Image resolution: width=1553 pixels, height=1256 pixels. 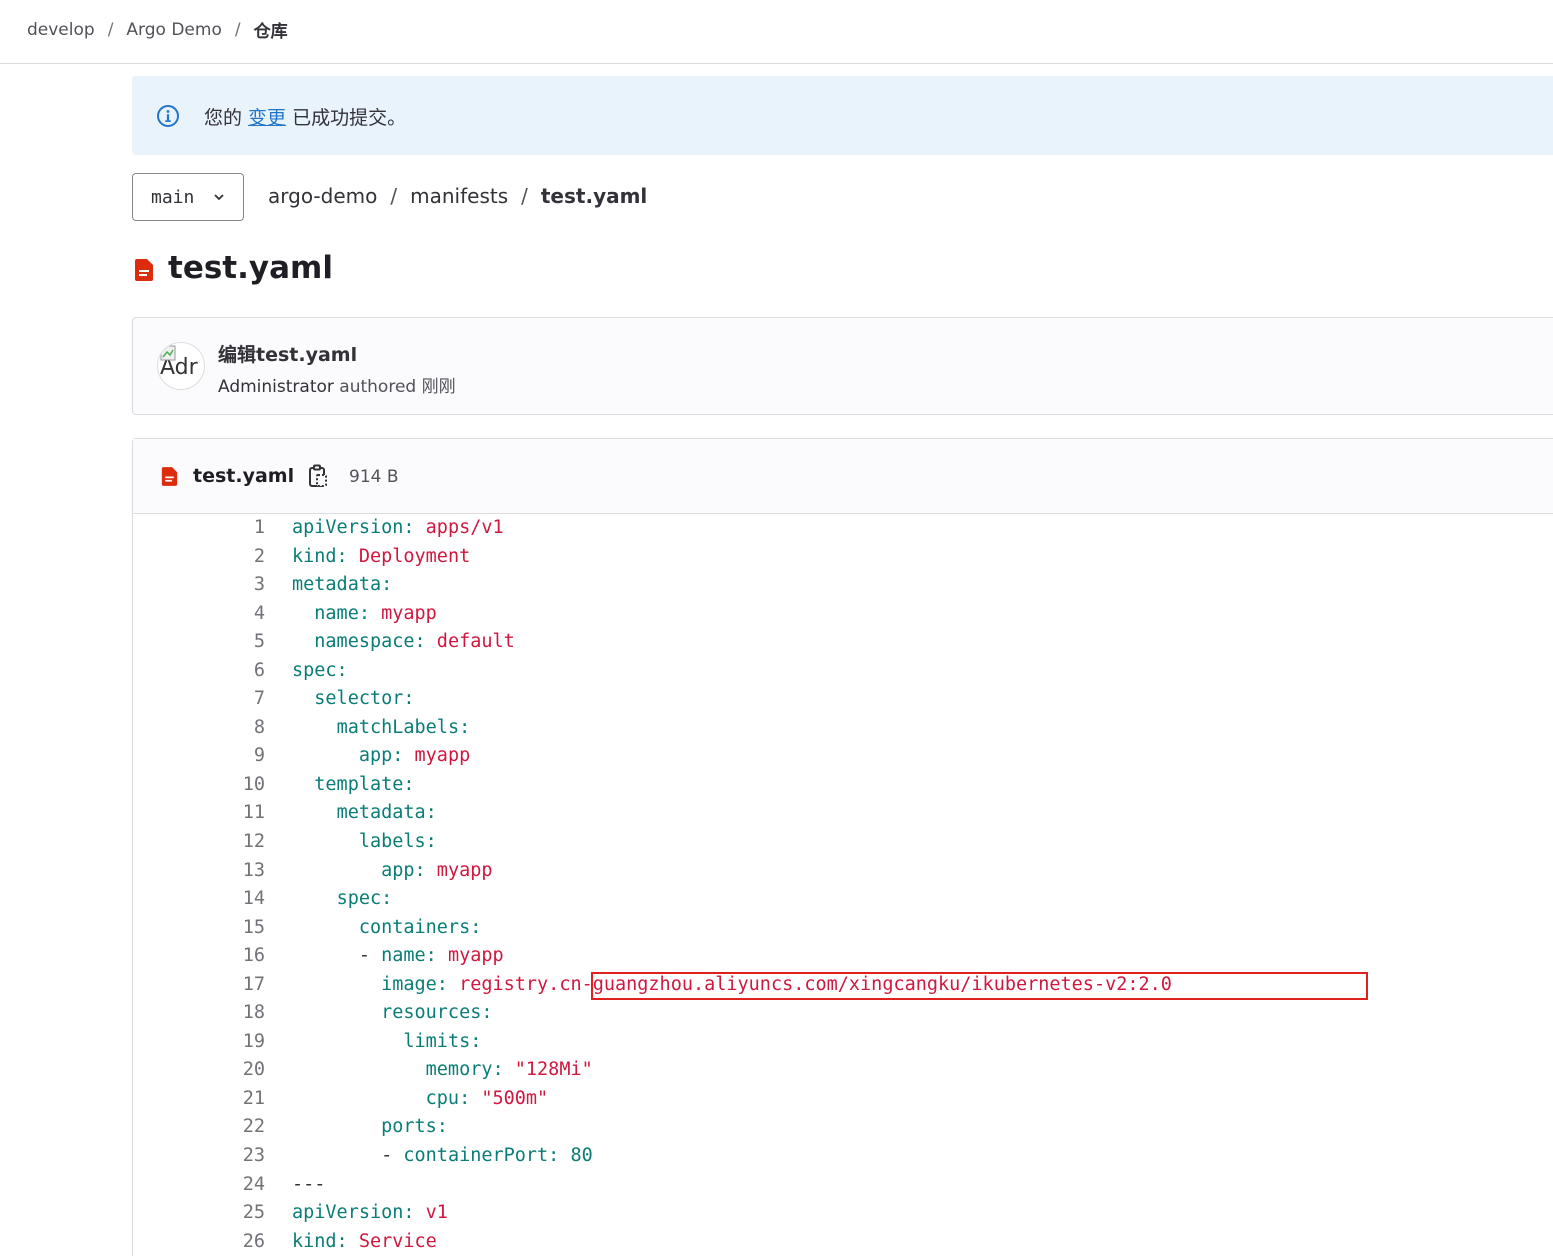 I want to click on yaml-key: ports:, so click(x=414, y=1127).